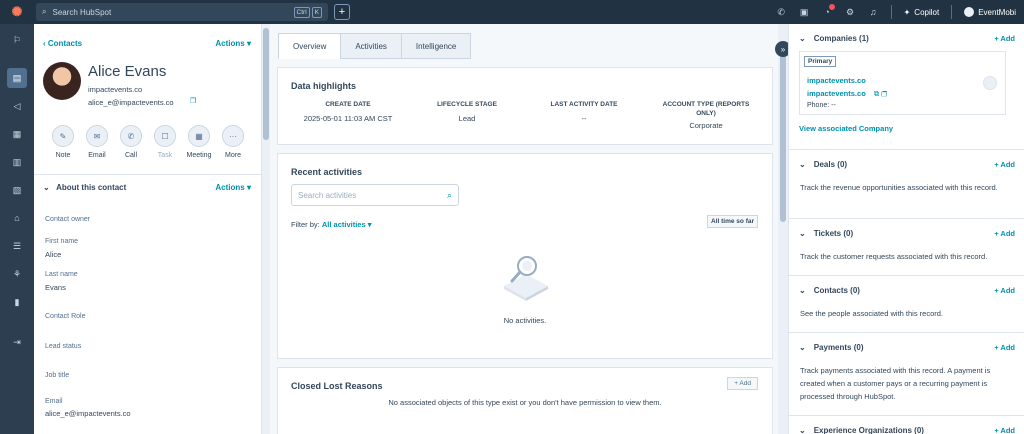 The image size is (1024, 434). What do you see at coordinates (827, 12) in the screenshot?
I see `upgrade-icon: ◔` at bounding box center [827, 12].